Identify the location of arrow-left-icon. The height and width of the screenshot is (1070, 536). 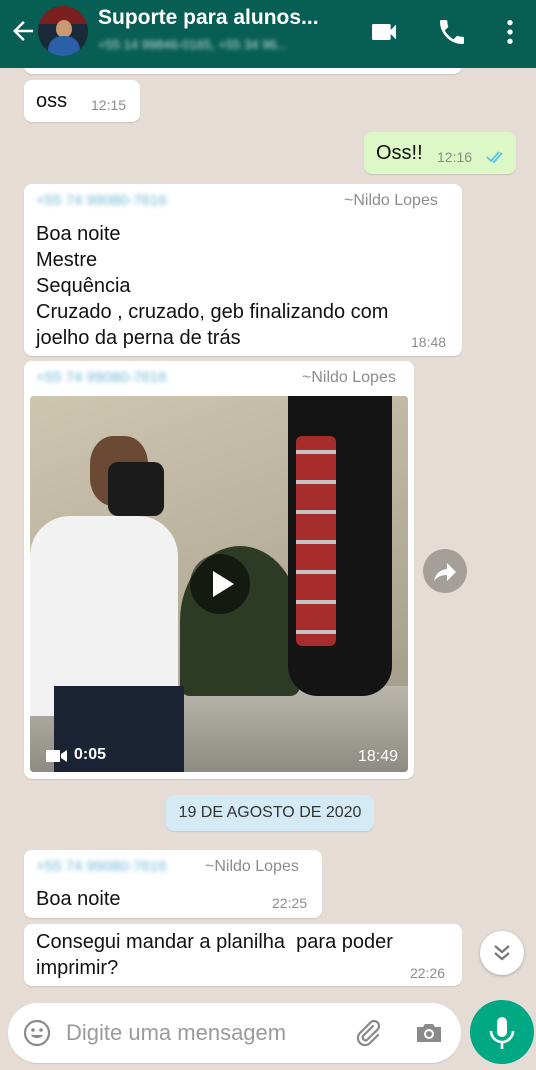
(23, 31).